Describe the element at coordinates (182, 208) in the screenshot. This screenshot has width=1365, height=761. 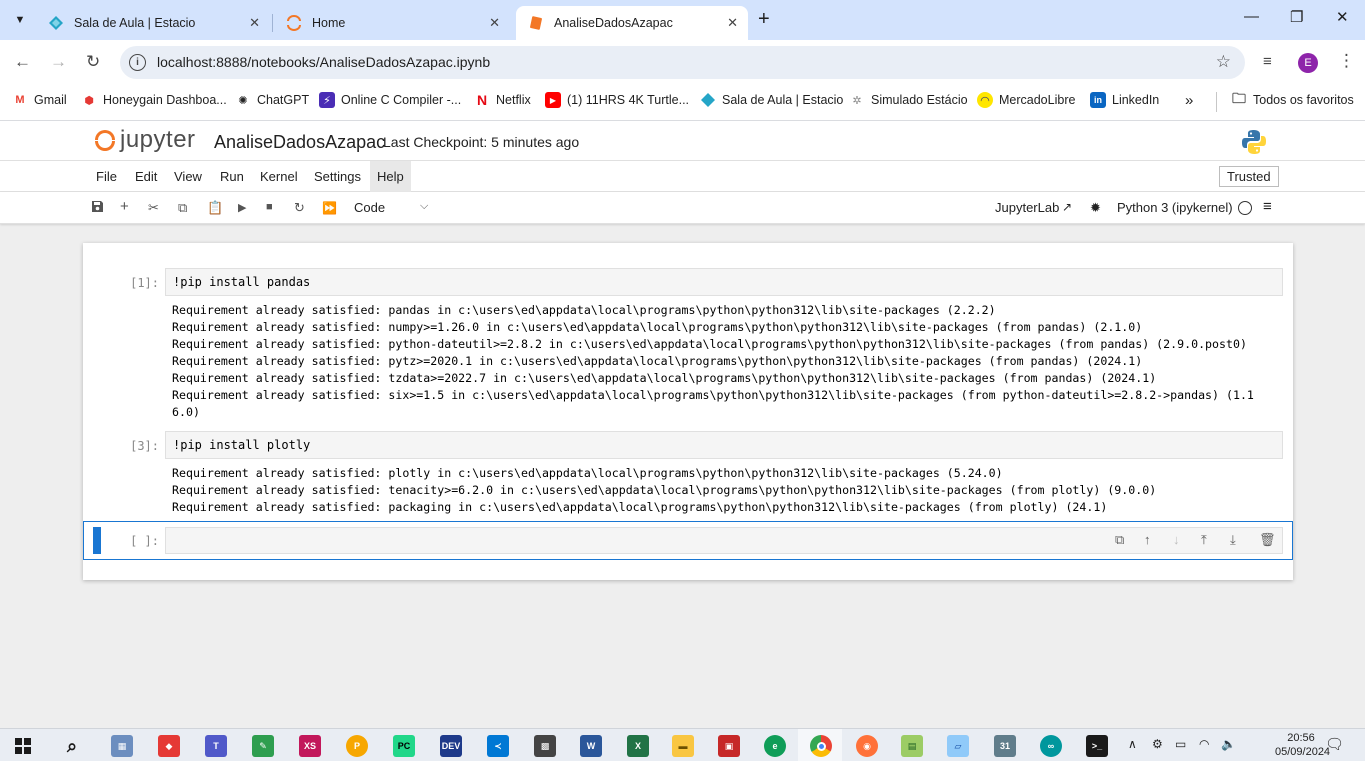
I see `copy-icon: ⧉` at that location.